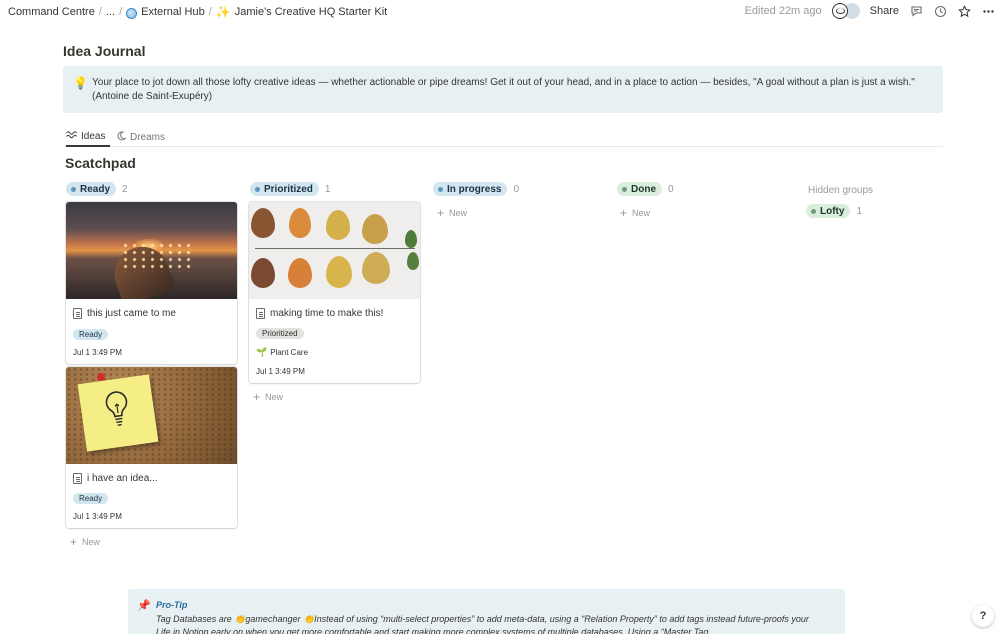 This screenshot has height=634, width=1005. Describe the element at coordinates (884, 11) in the screenshot. I see `share-button: Share` at that location.